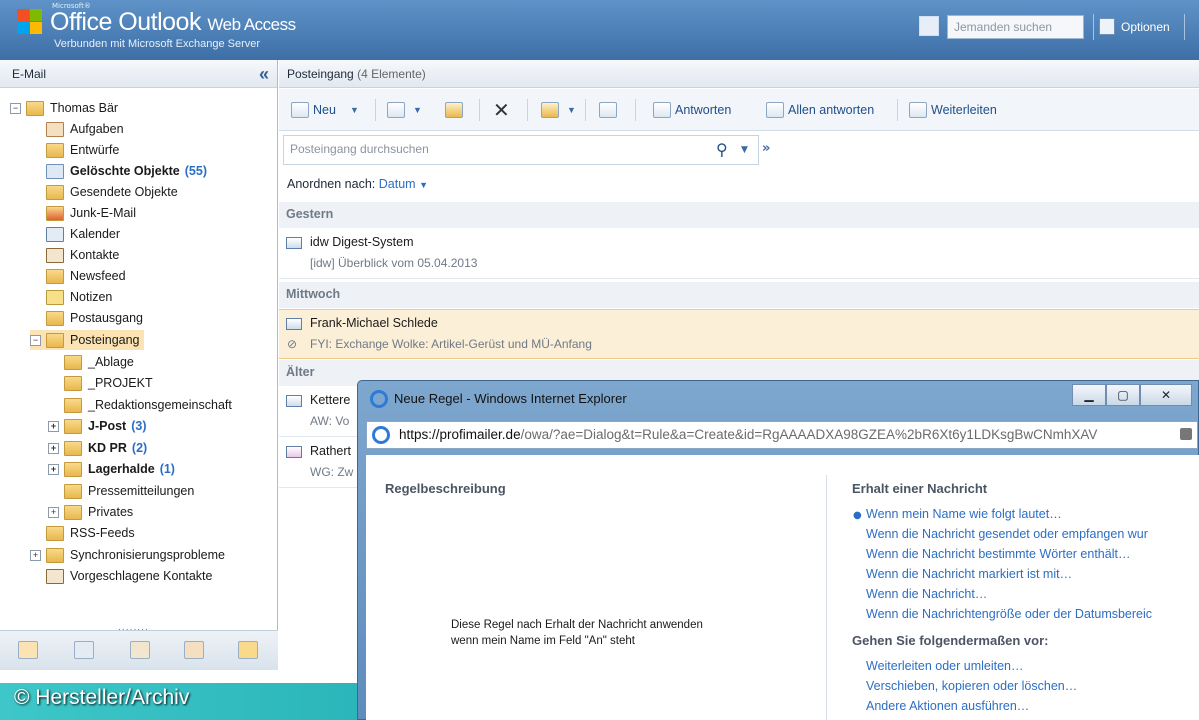 The image size is (1199, 720). Describe the element at coordinates (108, 383) in the screenshot. I see `folder-projekt: _PROJEKT` at that location.